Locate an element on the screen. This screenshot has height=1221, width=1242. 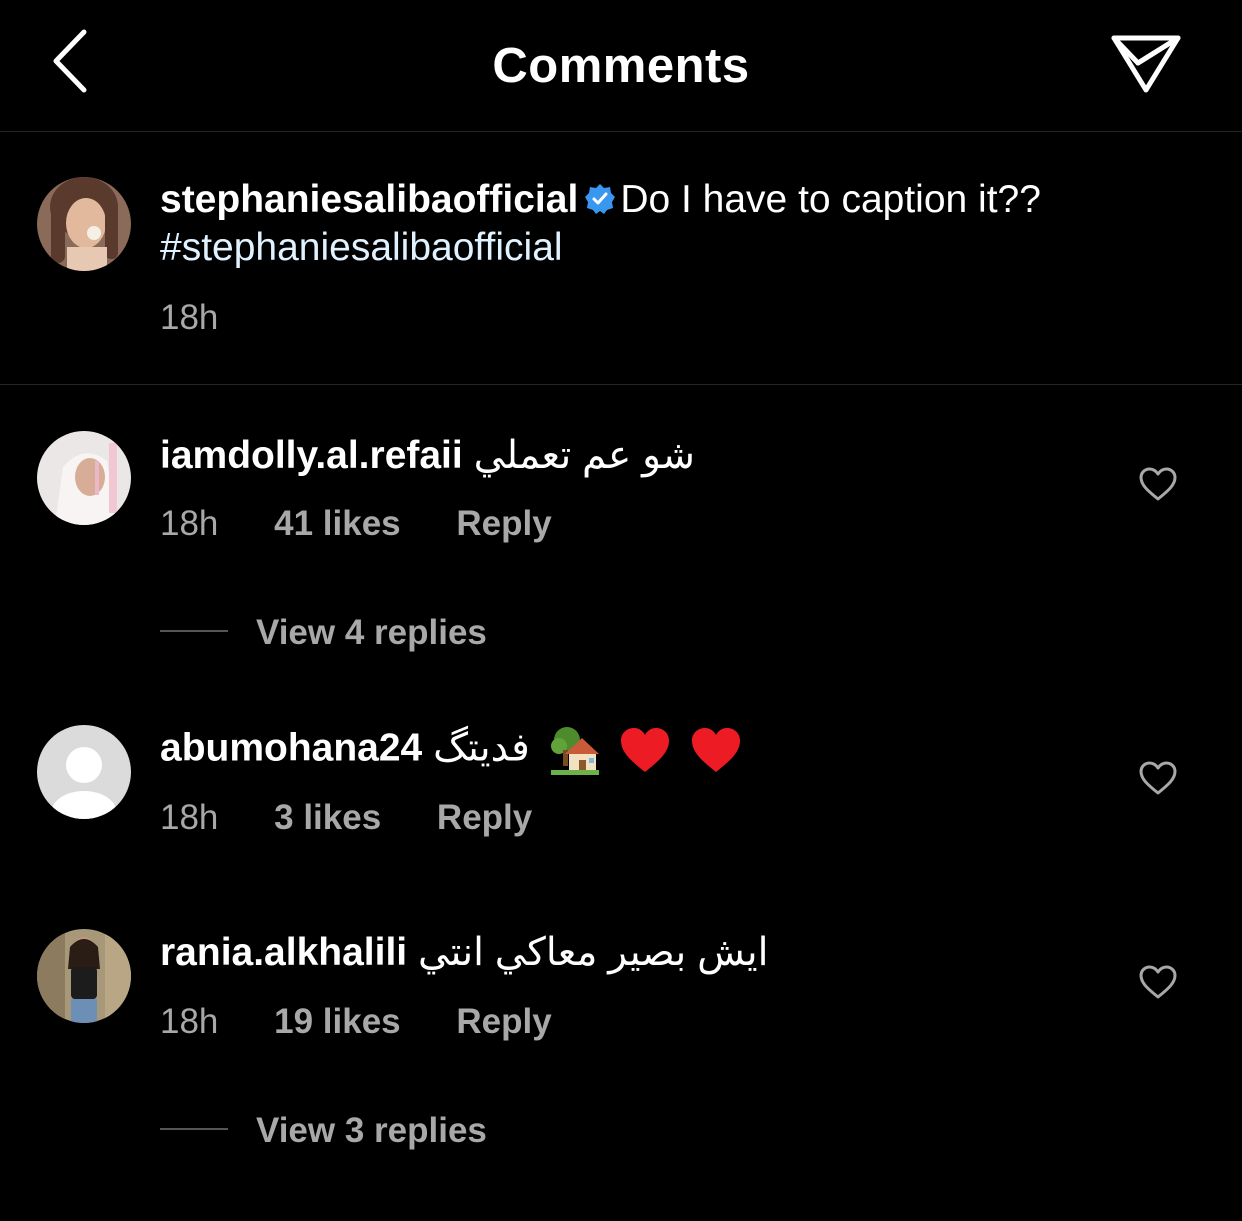
comment-likes: 41 likes is located at coordinates (337, 524).